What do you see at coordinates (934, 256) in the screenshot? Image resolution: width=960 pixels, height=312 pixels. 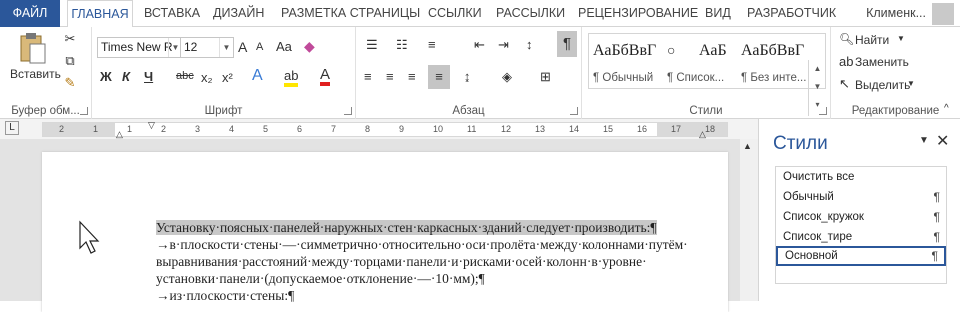 I see `paragraph-mark-icon: ¶` at bounding box center [934, 256].